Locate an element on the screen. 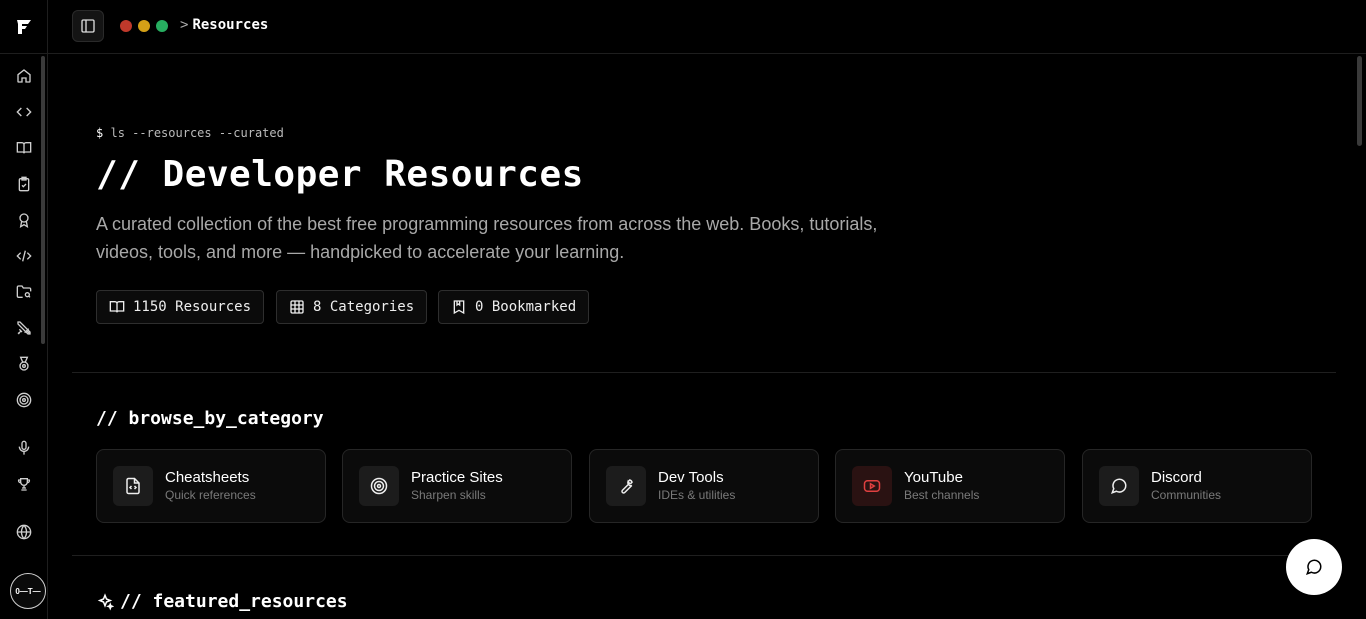 The width and height of the screenshot is (1366, 619). folder-search-icon is located at coordinates (24, 291).